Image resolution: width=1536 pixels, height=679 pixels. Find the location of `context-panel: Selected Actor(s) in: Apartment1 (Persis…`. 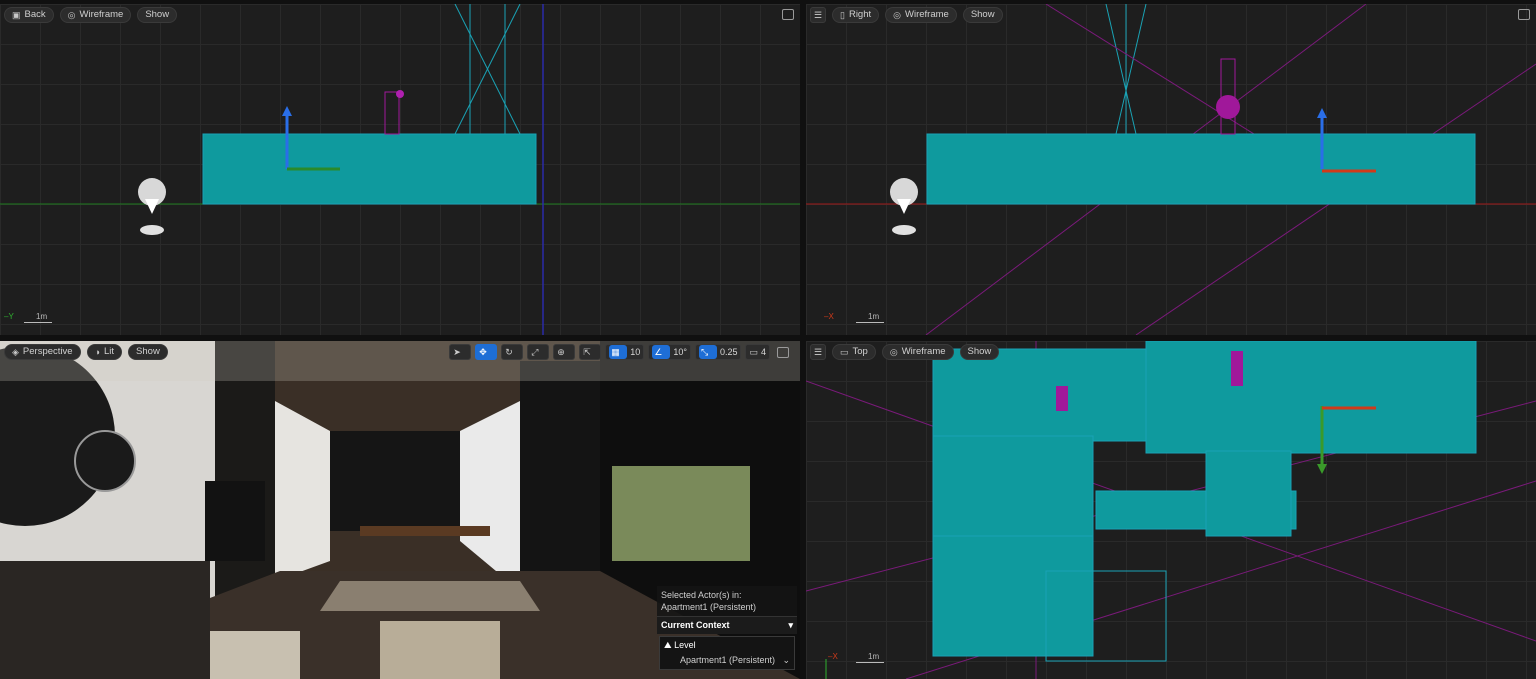

context-panel: Selected Actor(s) in: Apartment1 (Persis… is located at coordinates (727, 629).